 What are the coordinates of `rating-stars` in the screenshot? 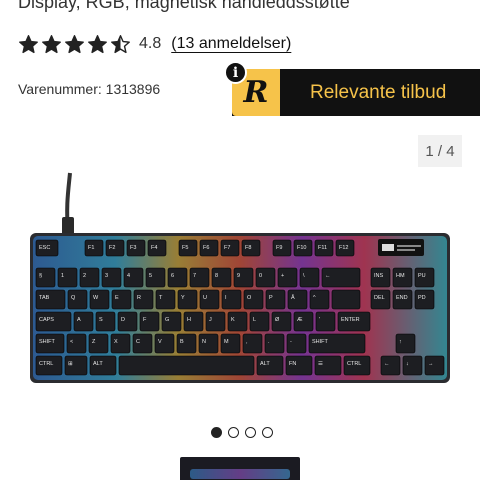 It's located at (74, 44).